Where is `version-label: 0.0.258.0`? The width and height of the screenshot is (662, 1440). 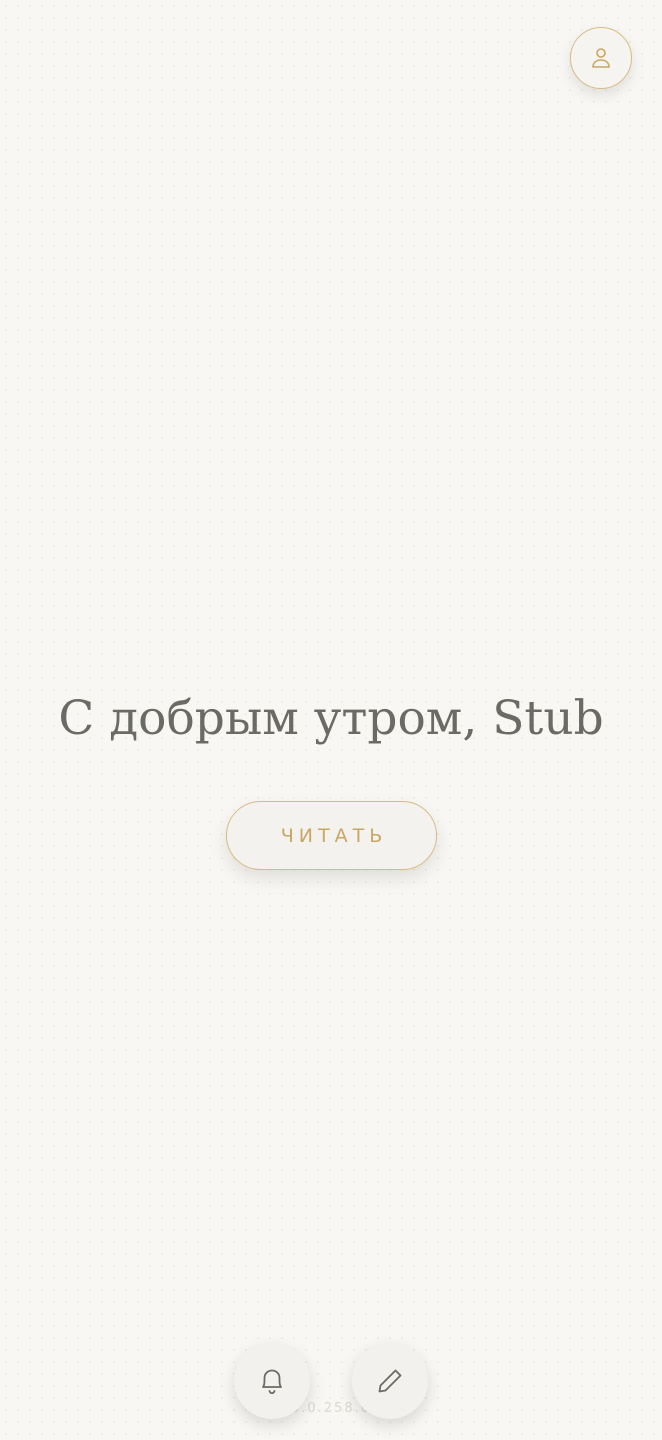 version-label: 0.0.258.0 is located at coordinates (331, 1408).